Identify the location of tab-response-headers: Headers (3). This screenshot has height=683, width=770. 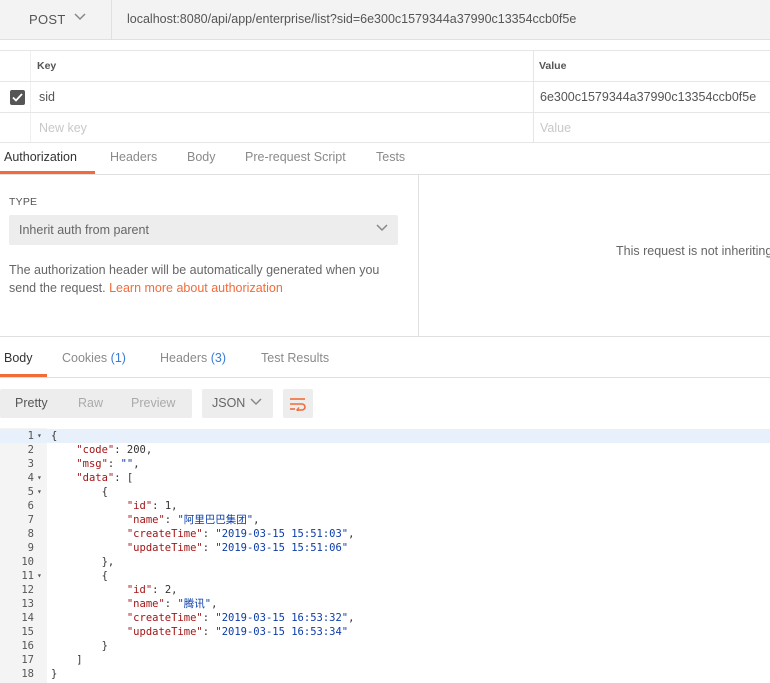
(193, 357).